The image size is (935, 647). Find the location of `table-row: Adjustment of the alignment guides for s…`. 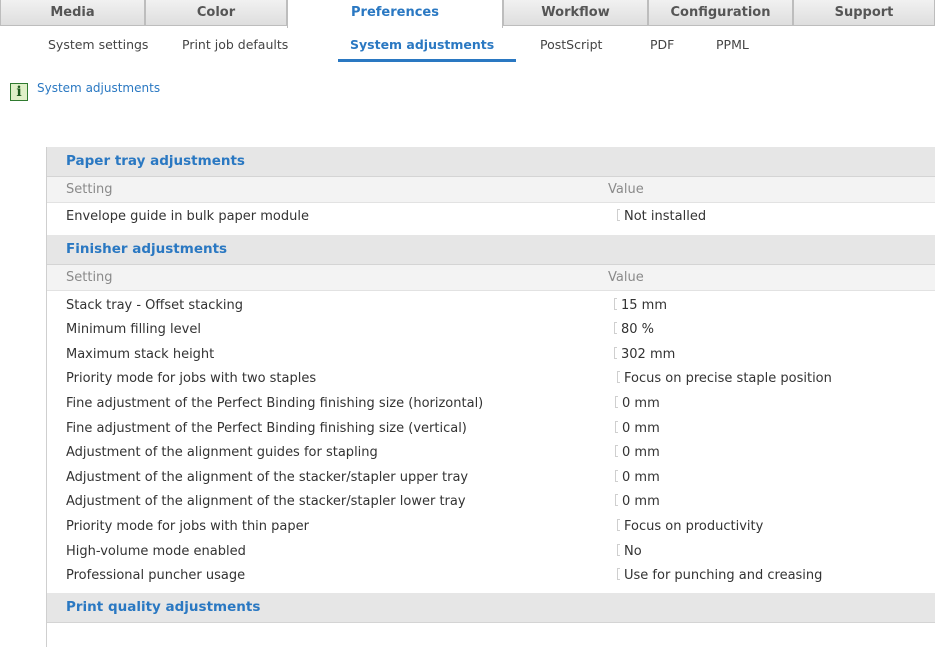

table-row: Adjustment of the alignment guides for s… is located at coordinates (491, 453).